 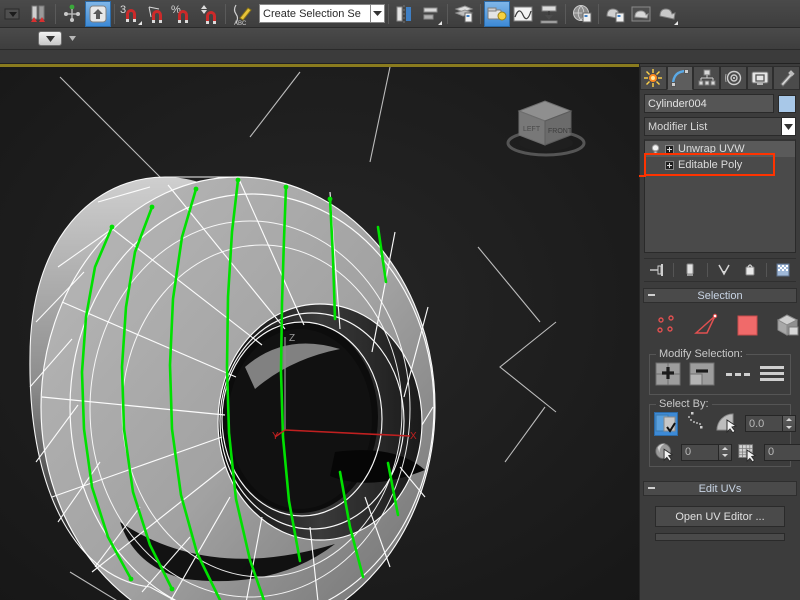 I want to click on face-mode, so click(x=748, y=326).